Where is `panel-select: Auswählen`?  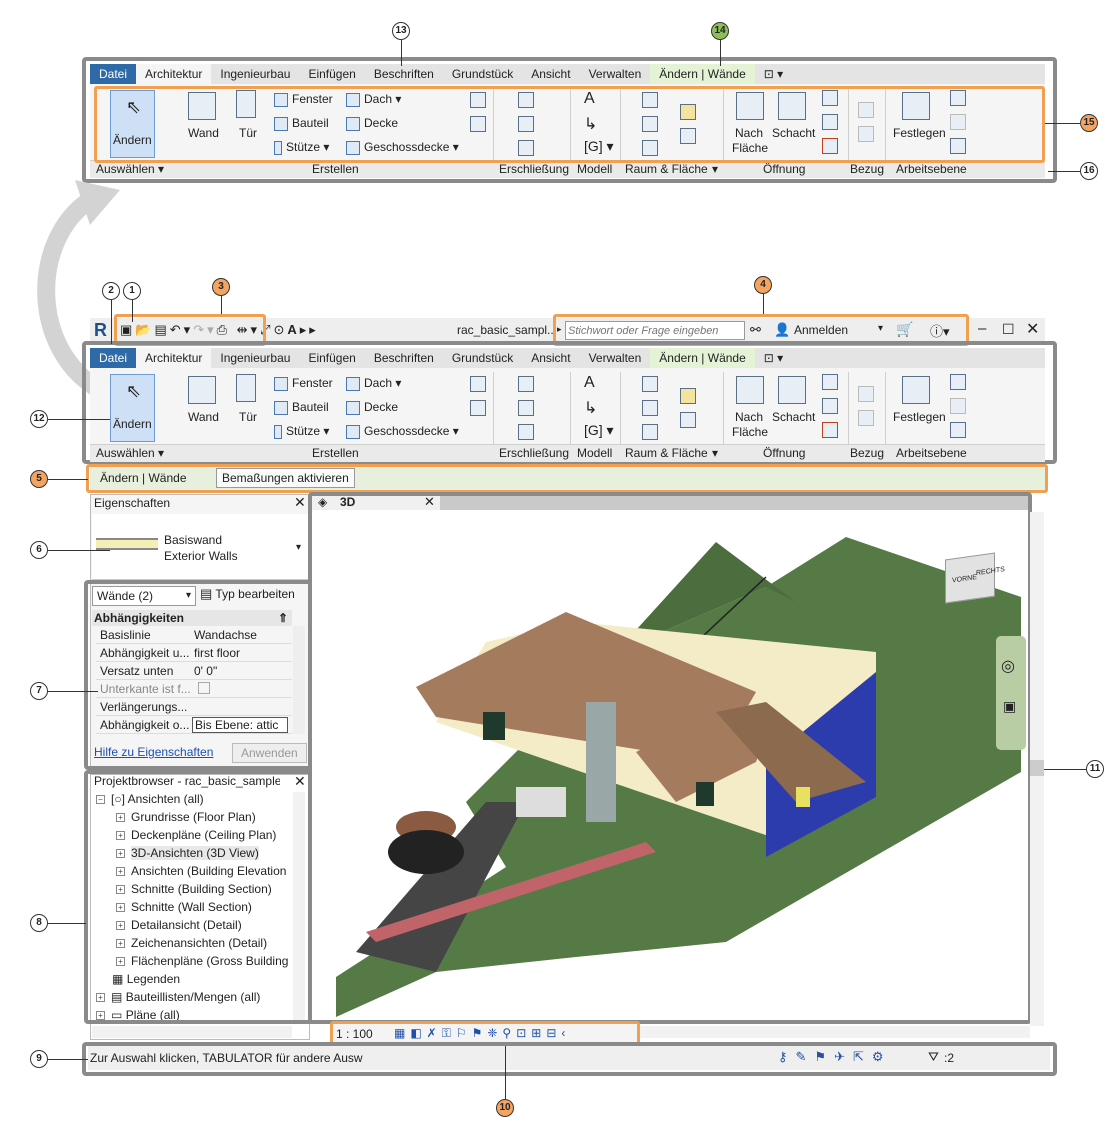 panel-select: Auswählen is located at coordinates (125, 453).